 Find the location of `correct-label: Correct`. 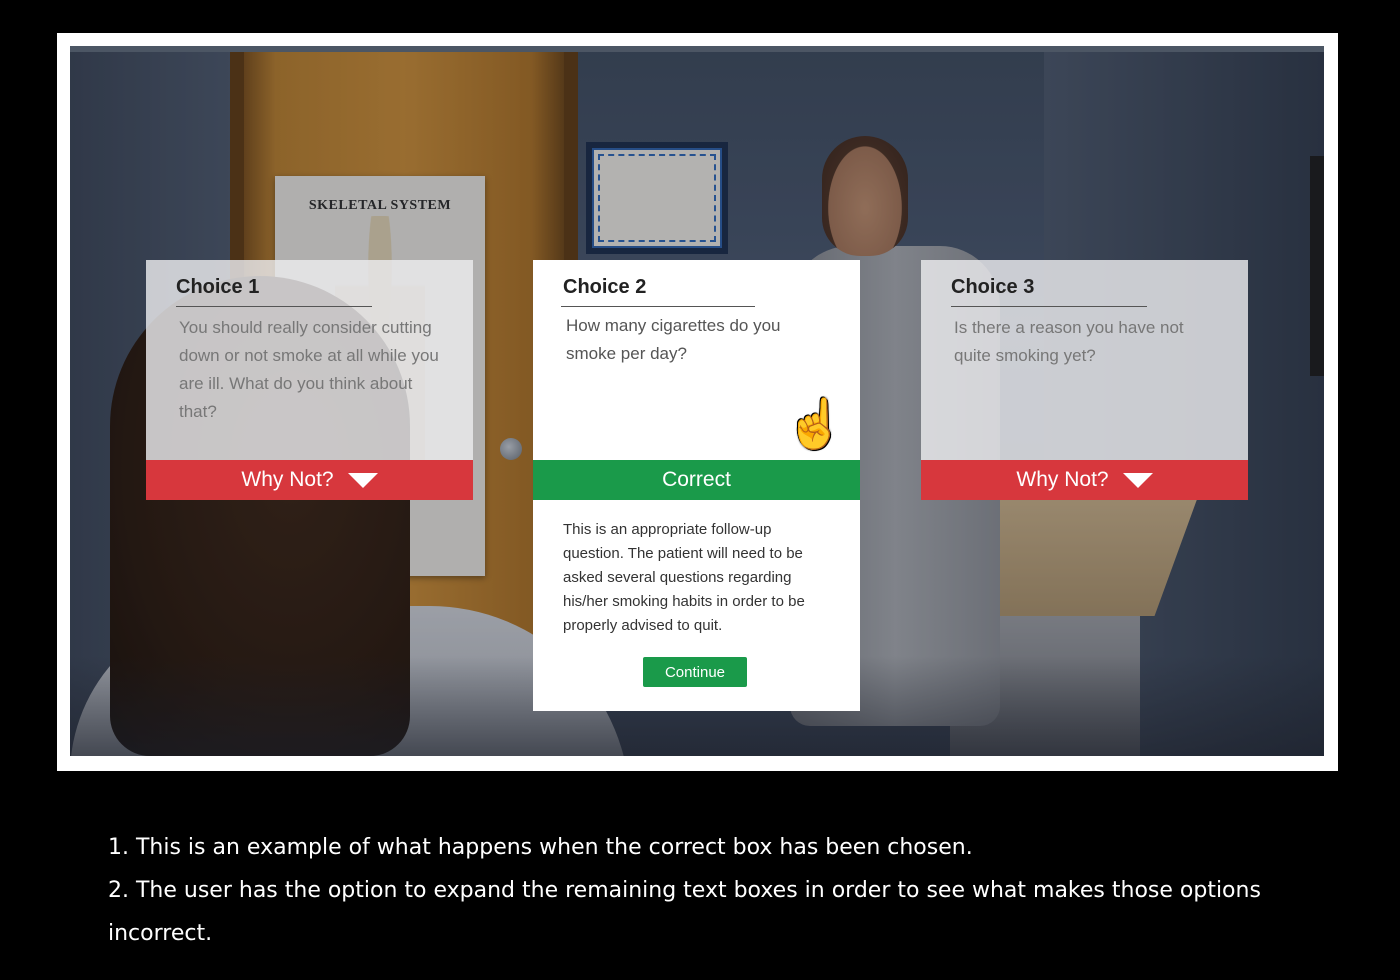

correct-label: Correct is located at coordinates (696, 479).